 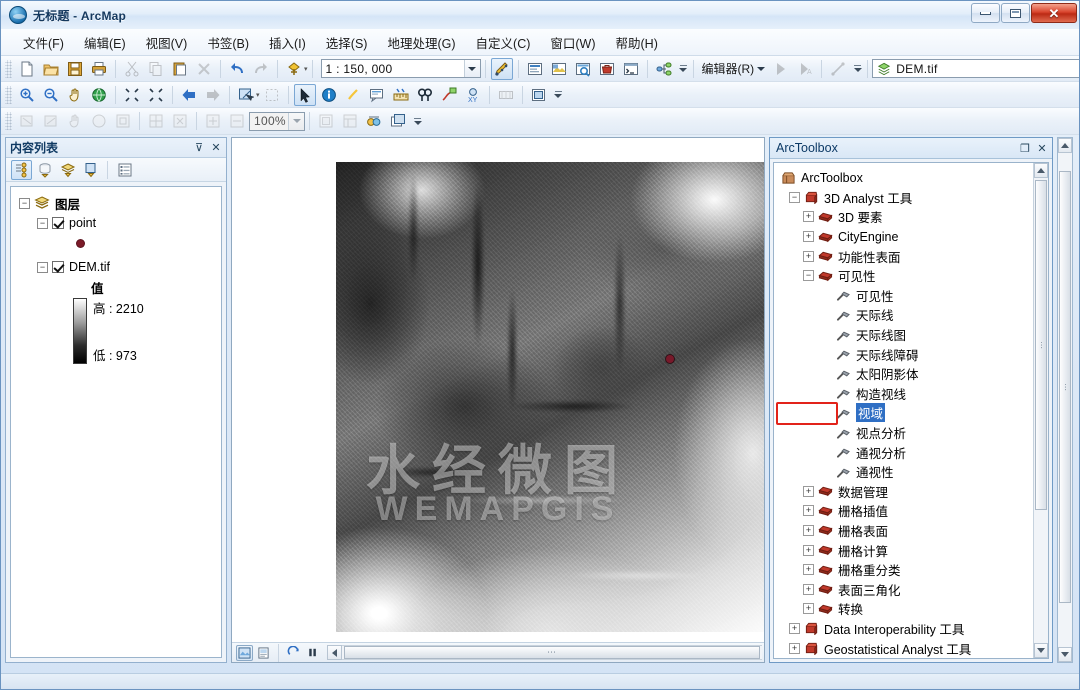 What do you see at coordinates (156, 121) in the screenshot?
I see `grid-icon` at bounding box center [156, 121].